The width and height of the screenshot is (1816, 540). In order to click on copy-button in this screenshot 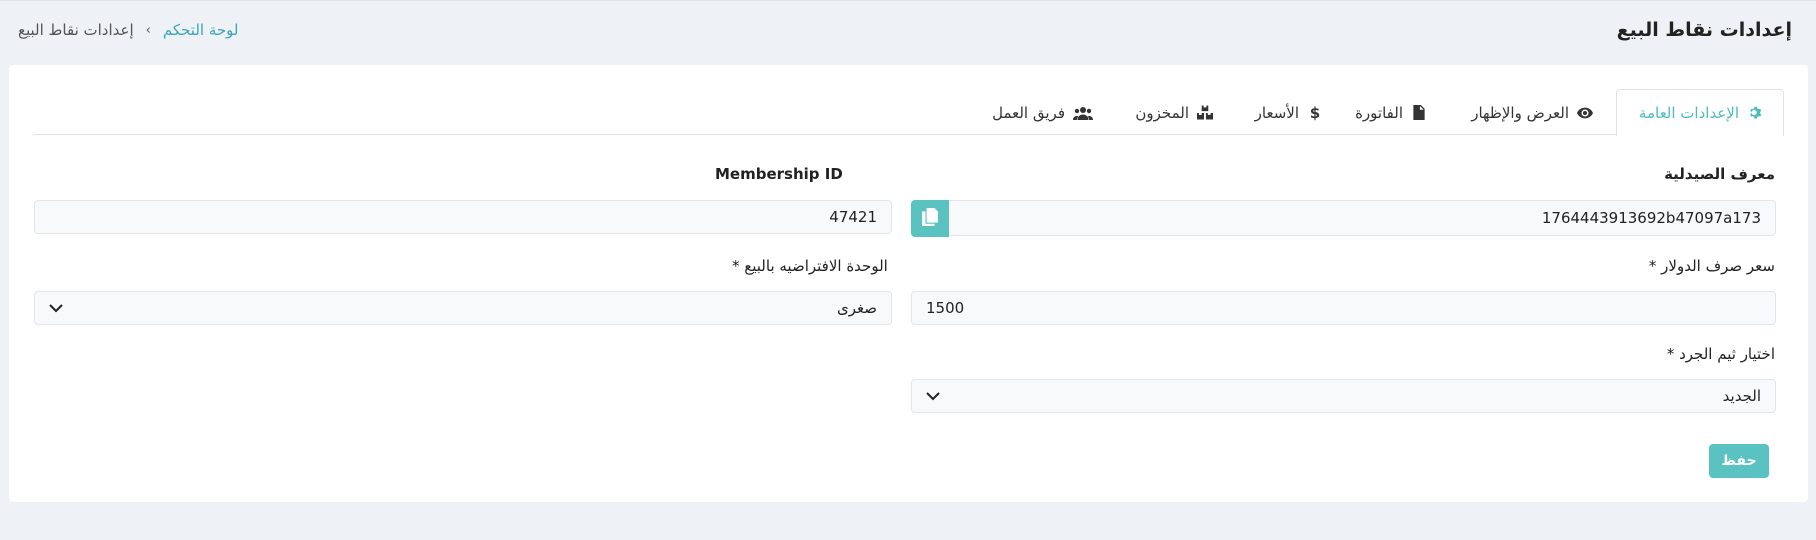, I will do `click(930, 218)`.